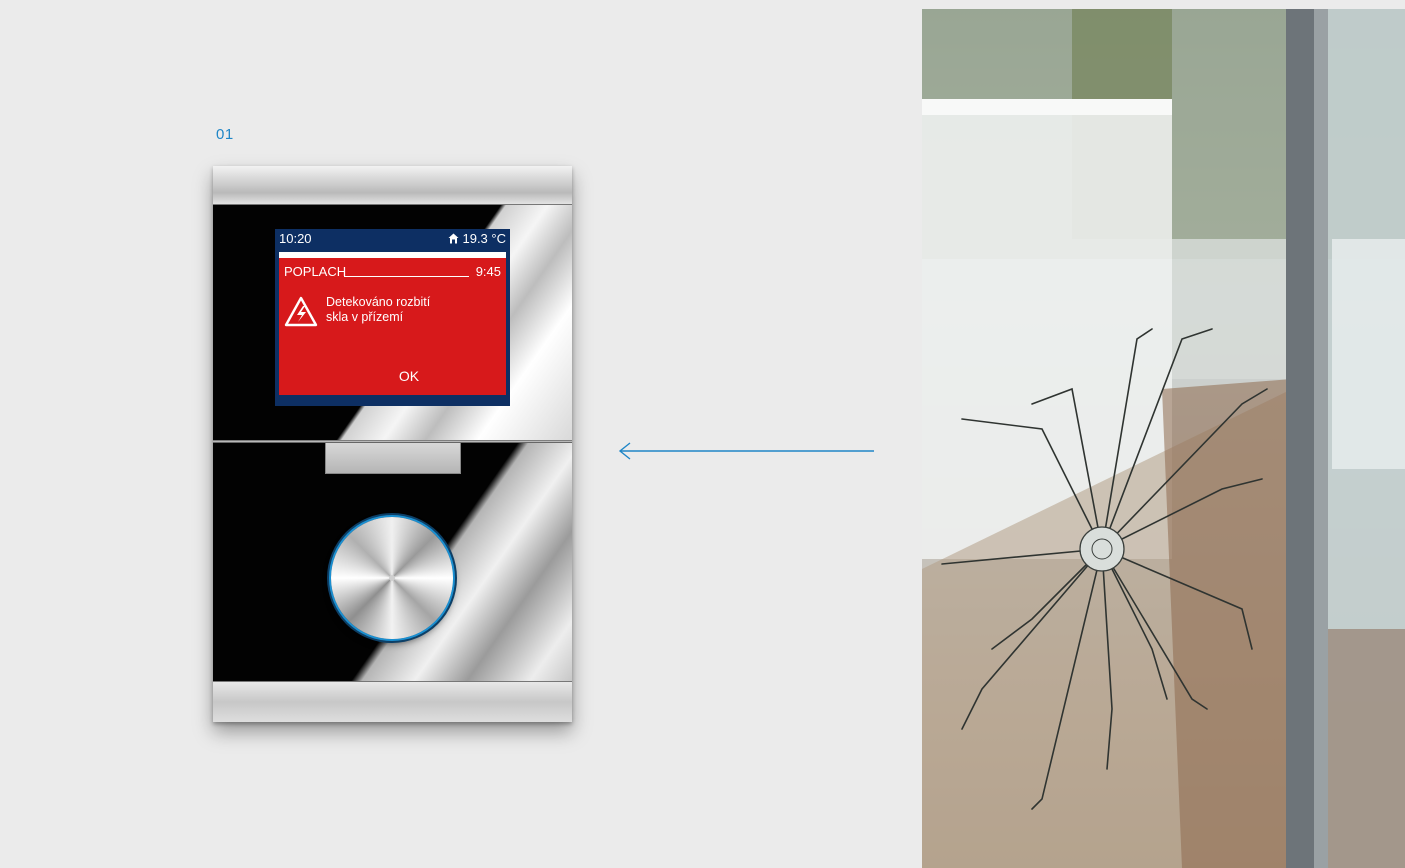 The image size is (1405, 868). What do you see at coordinates (315, 271) in the screenshot?
I see `alarm-title: POPLACH` at bounding box center [315, 271].